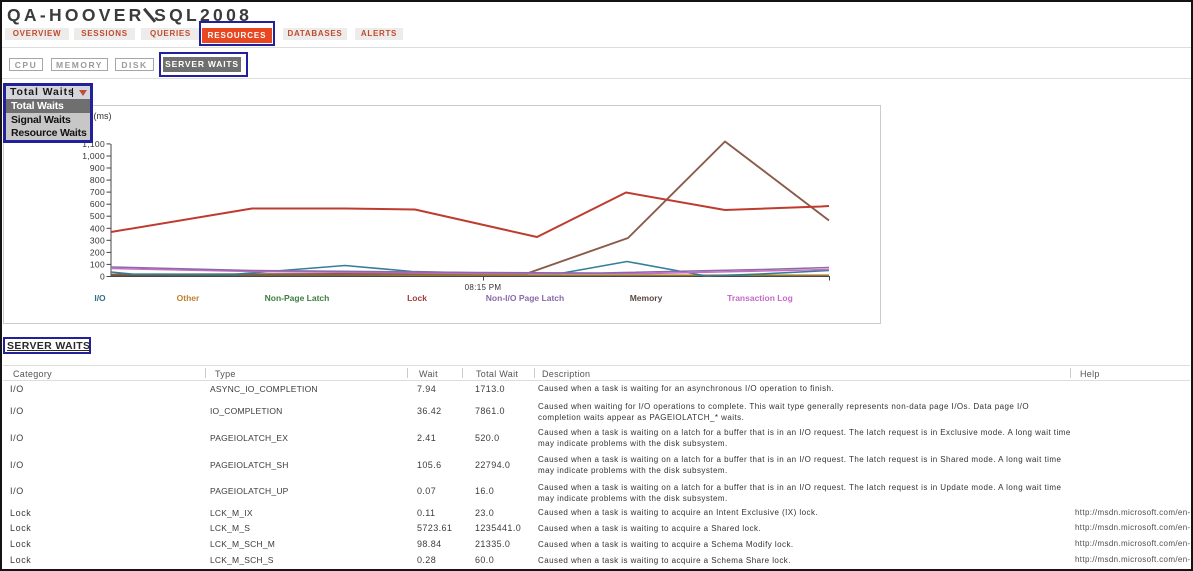 The width and height of the screenshot is (1193, 571). What do you see at coordinates (297, 298) in the screenshot?
I see `svg-text: Non-Page Latch` at bounding box center [297, 298].